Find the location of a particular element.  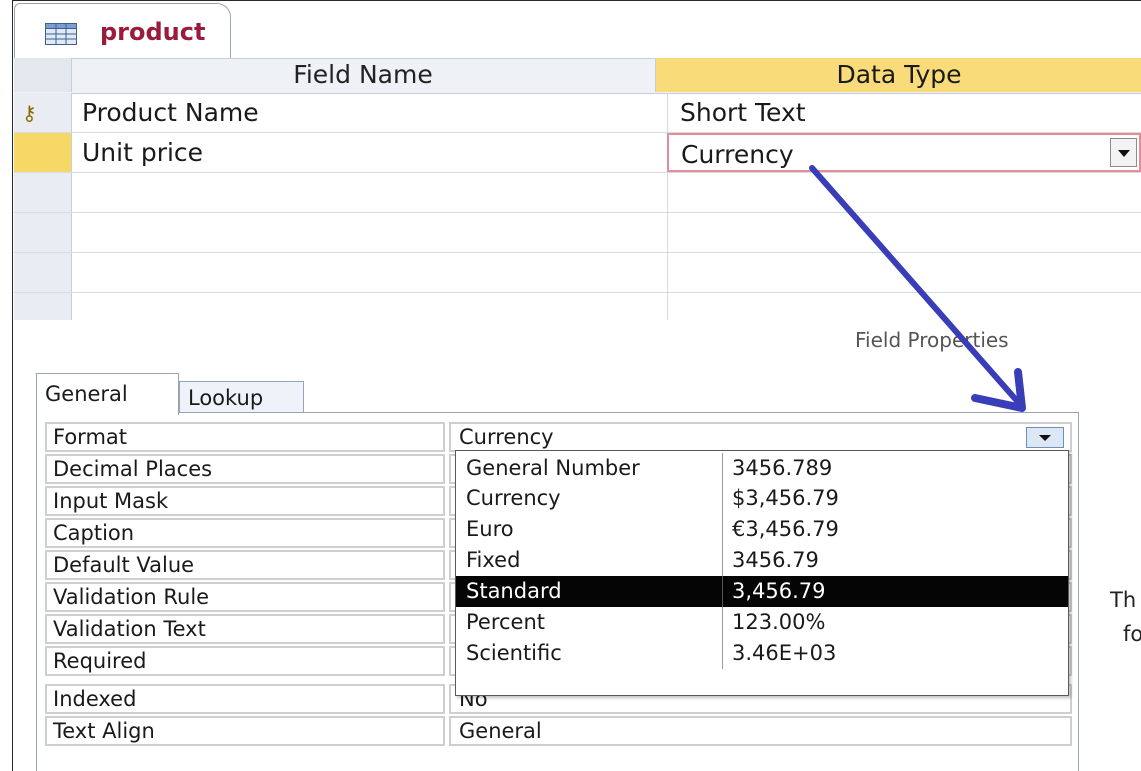

field-name-cell: Product Name is located at coordinates (170, 112).